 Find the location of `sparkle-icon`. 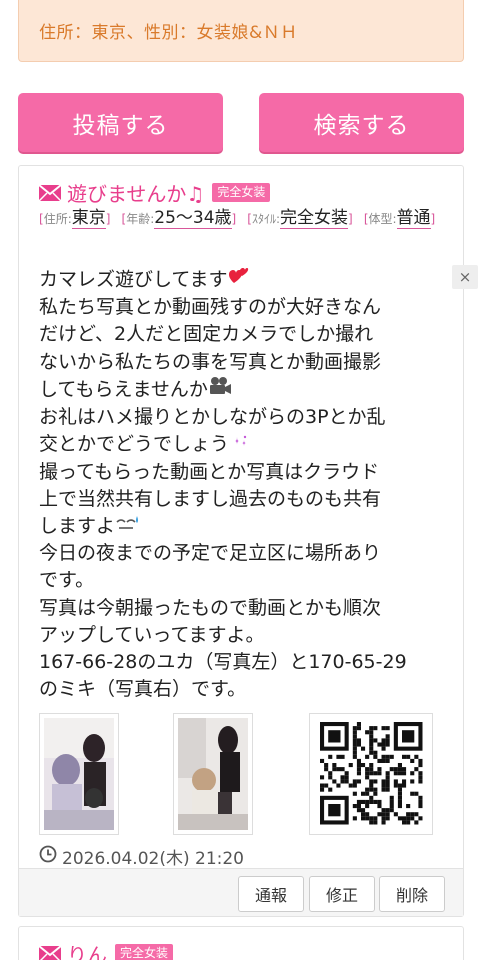

sparkle-icon is located at coordinates (240, 444).